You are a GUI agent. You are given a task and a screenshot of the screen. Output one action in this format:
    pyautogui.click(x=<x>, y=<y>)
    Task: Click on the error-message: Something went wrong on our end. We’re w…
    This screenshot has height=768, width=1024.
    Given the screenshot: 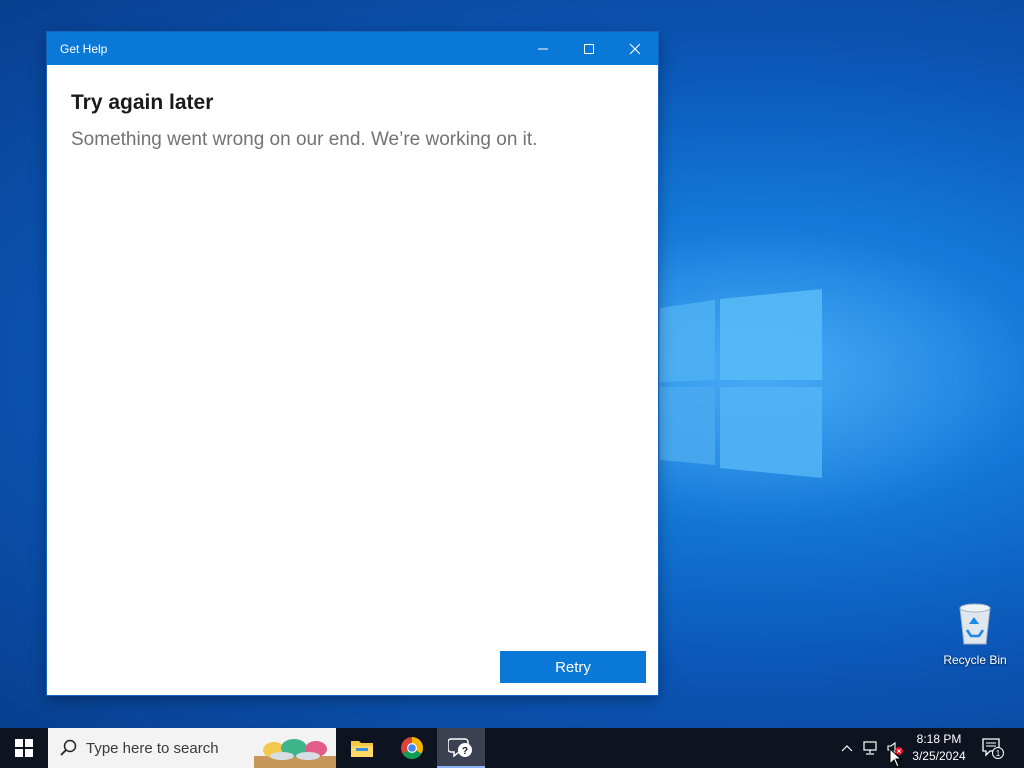 What is the action you would take?
    pyautogui.click(x=304, y=139)
    